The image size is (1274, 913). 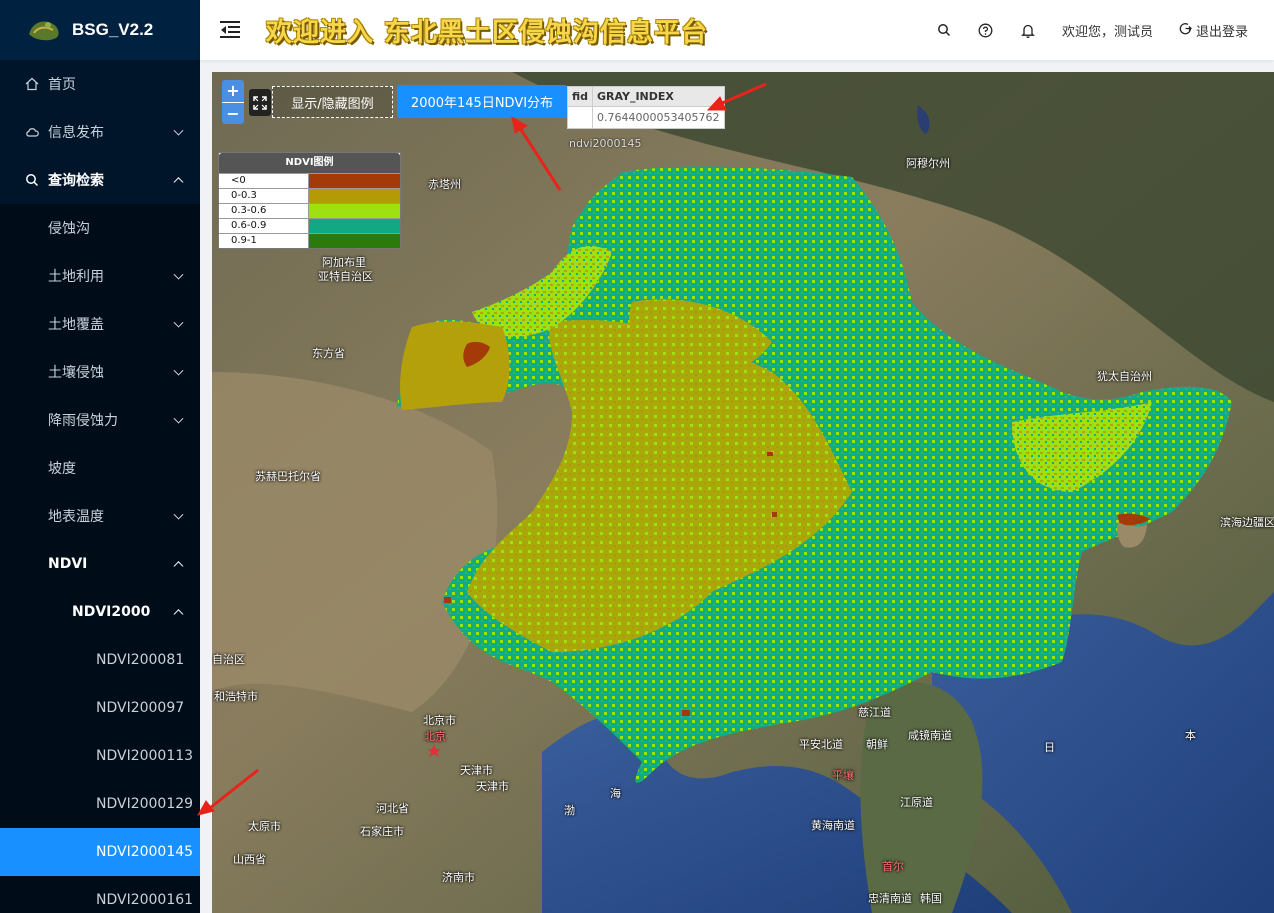 I want to click on menu-label: NDVI2000129, so click(x=145, y=804).